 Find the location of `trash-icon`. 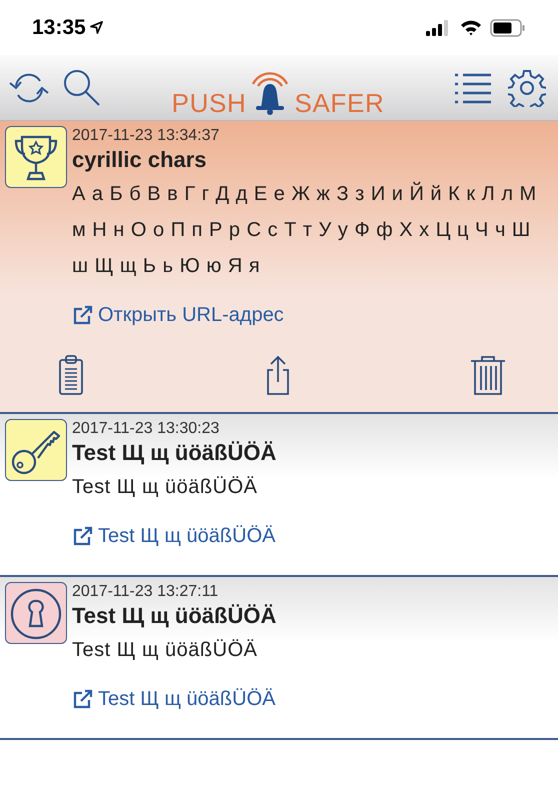

trash-icon is located at coordinates (488, 375).